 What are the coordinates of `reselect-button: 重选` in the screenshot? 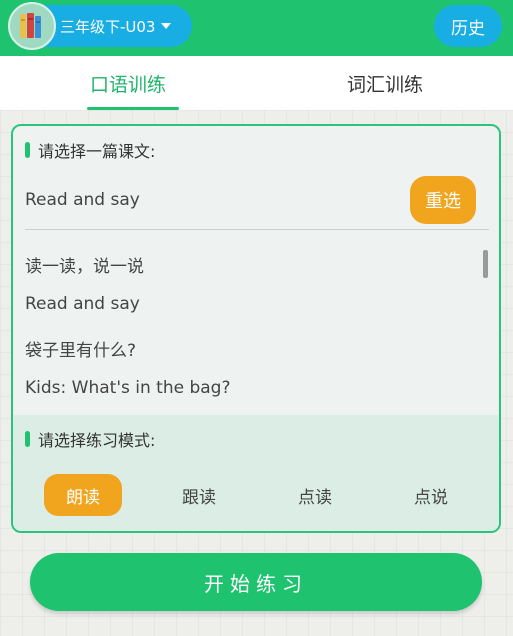 It's located at (443, 200).